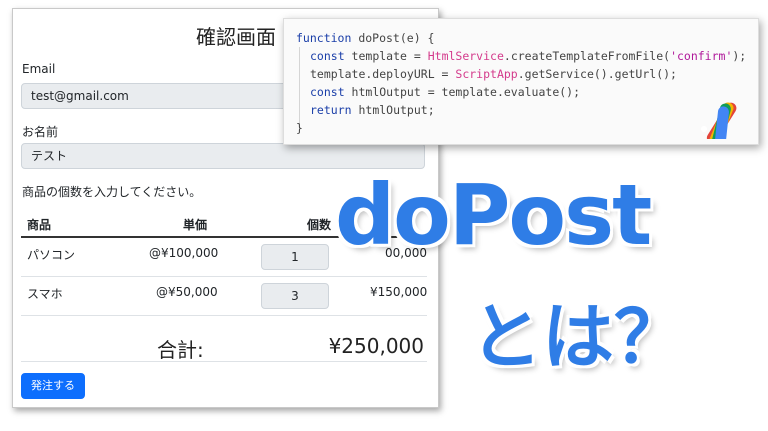 This screenshot has height=431, width=768. Describe the element at coordinates (739, 56) in the screenshot. I see `code-text: );` at that location.